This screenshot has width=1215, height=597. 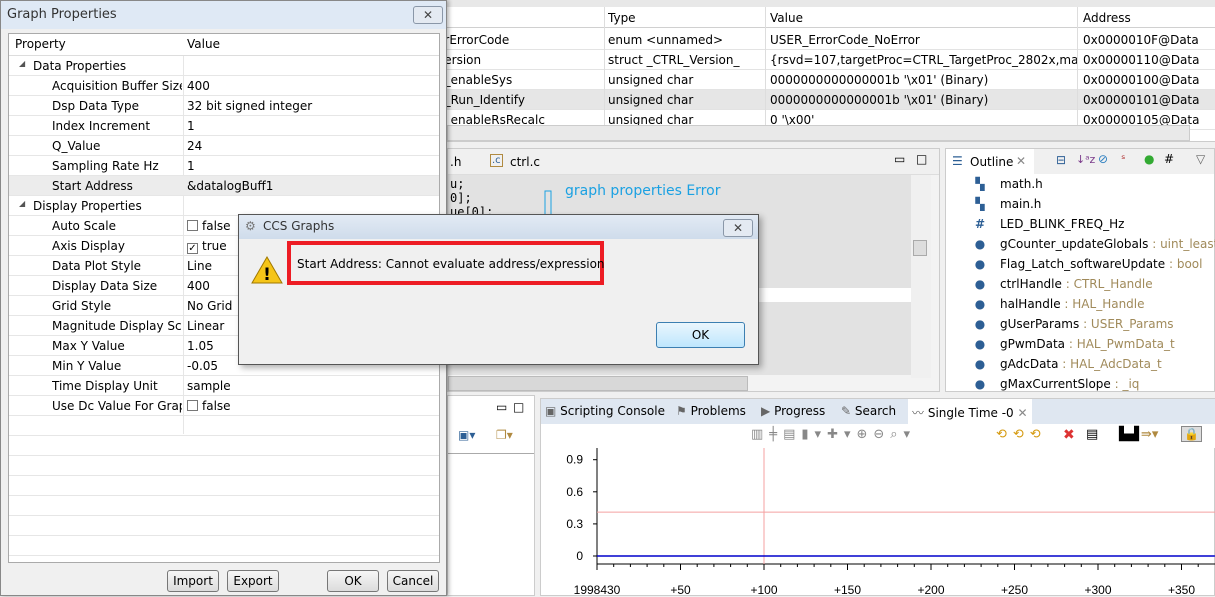 What do you see at coordinates (1049, 227) in the screenshot?
I see `outline-item: # LED_BLINK_FREQ_Hz` at bounding box center [1049, 227].